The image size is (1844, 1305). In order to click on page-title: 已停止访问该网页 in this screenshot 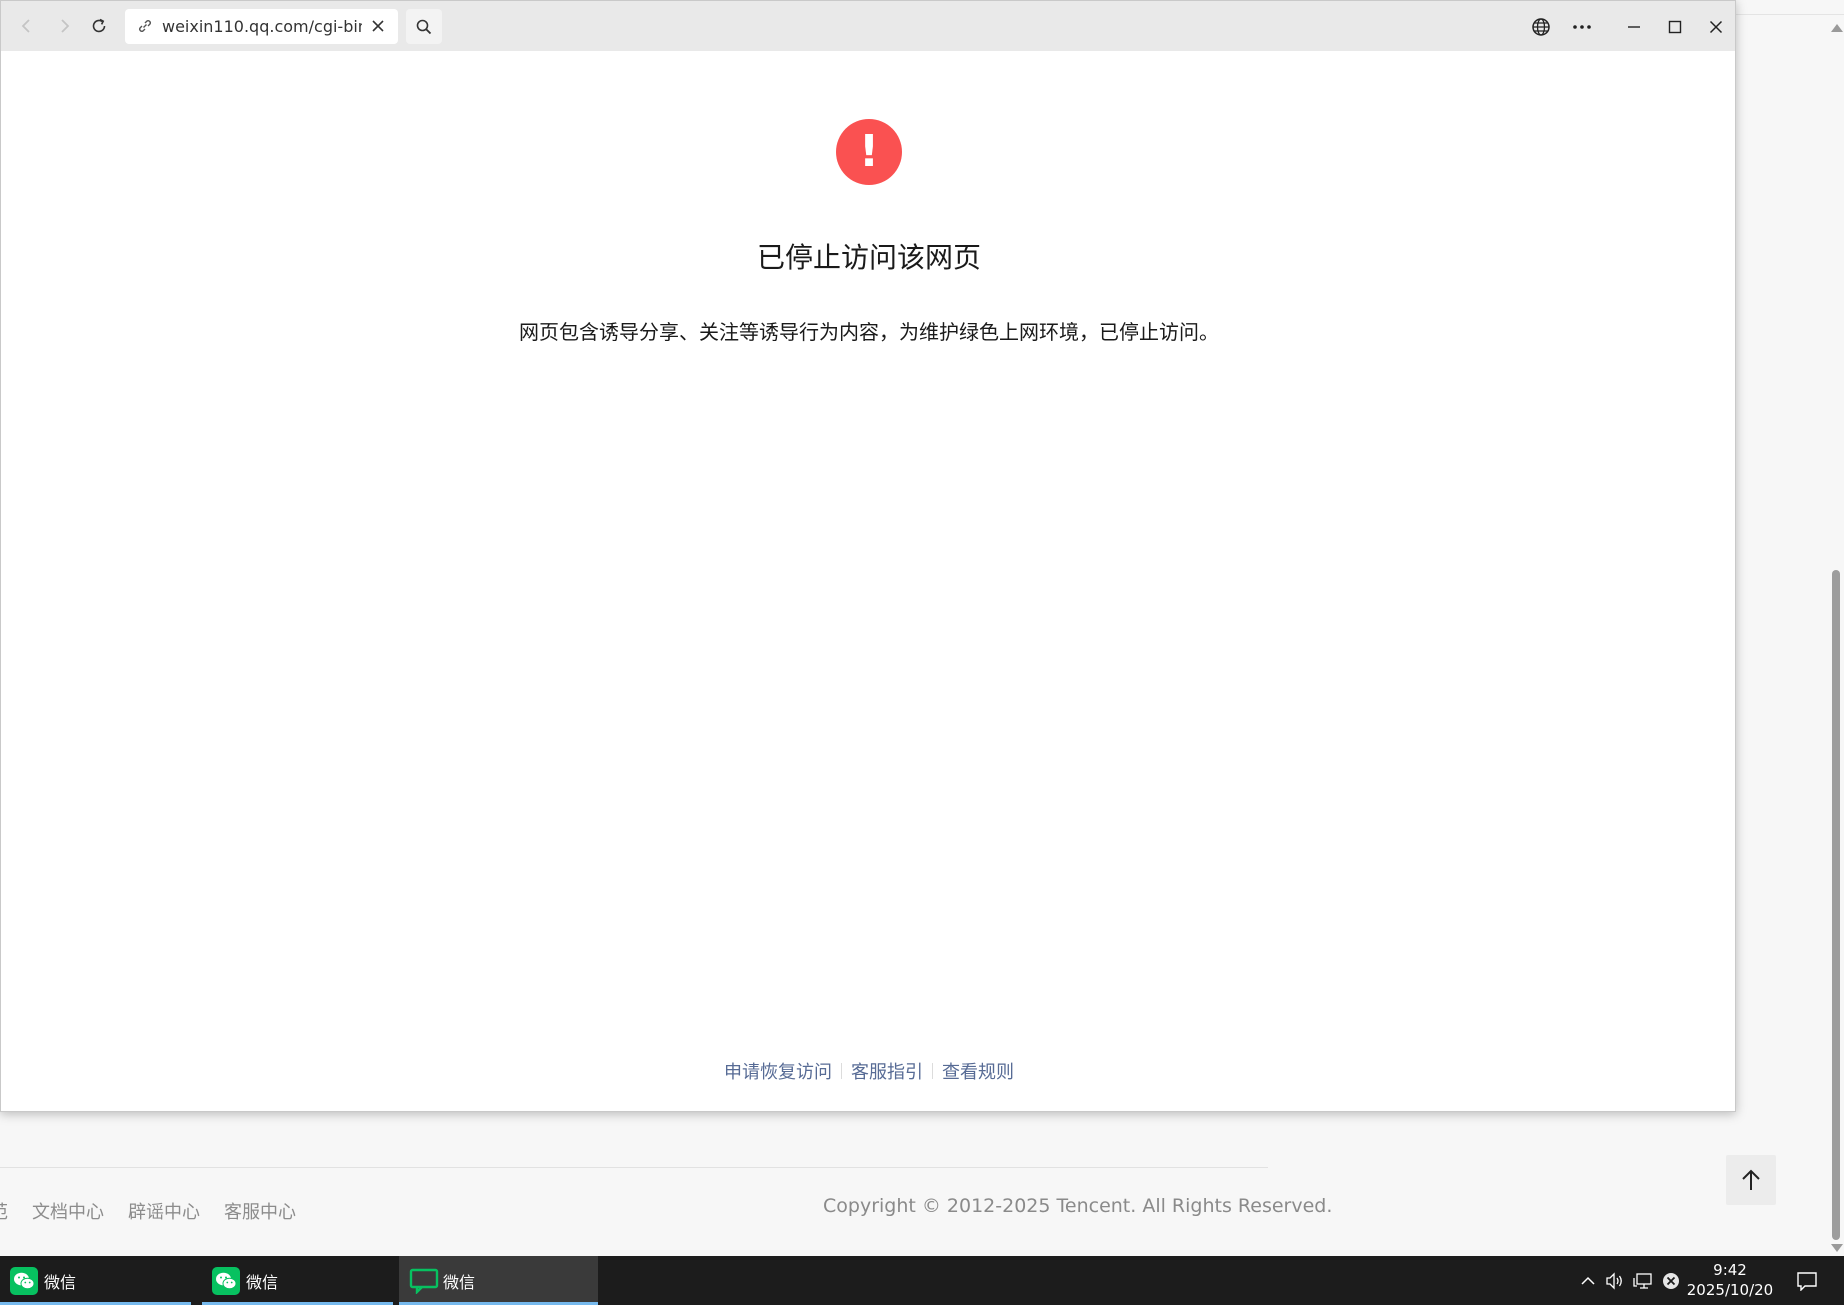, I will do `click(868, 257)`.